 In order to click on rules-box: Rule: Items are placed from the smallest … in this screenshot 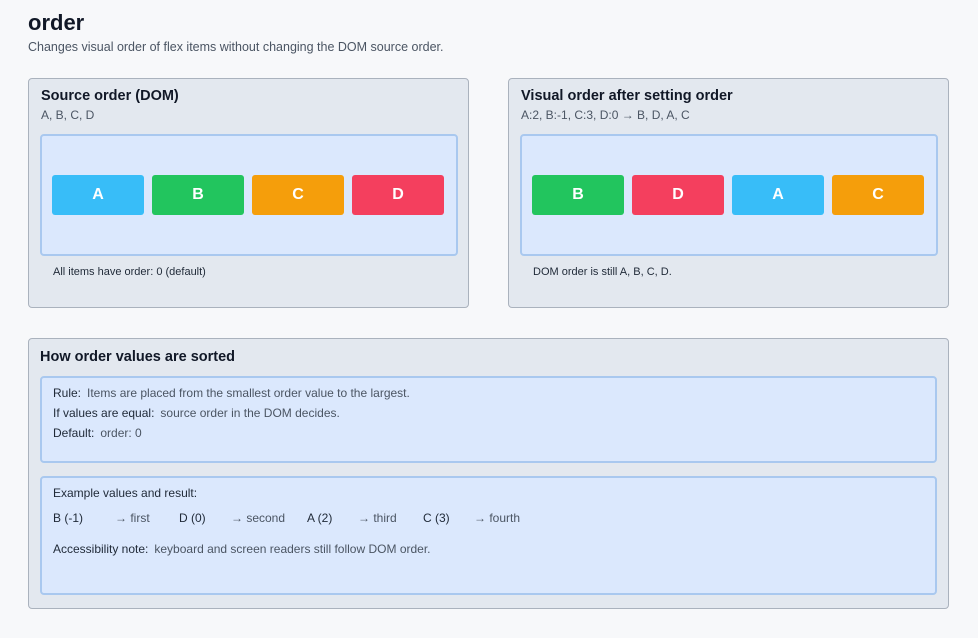, I will do `click(488, 419)`.